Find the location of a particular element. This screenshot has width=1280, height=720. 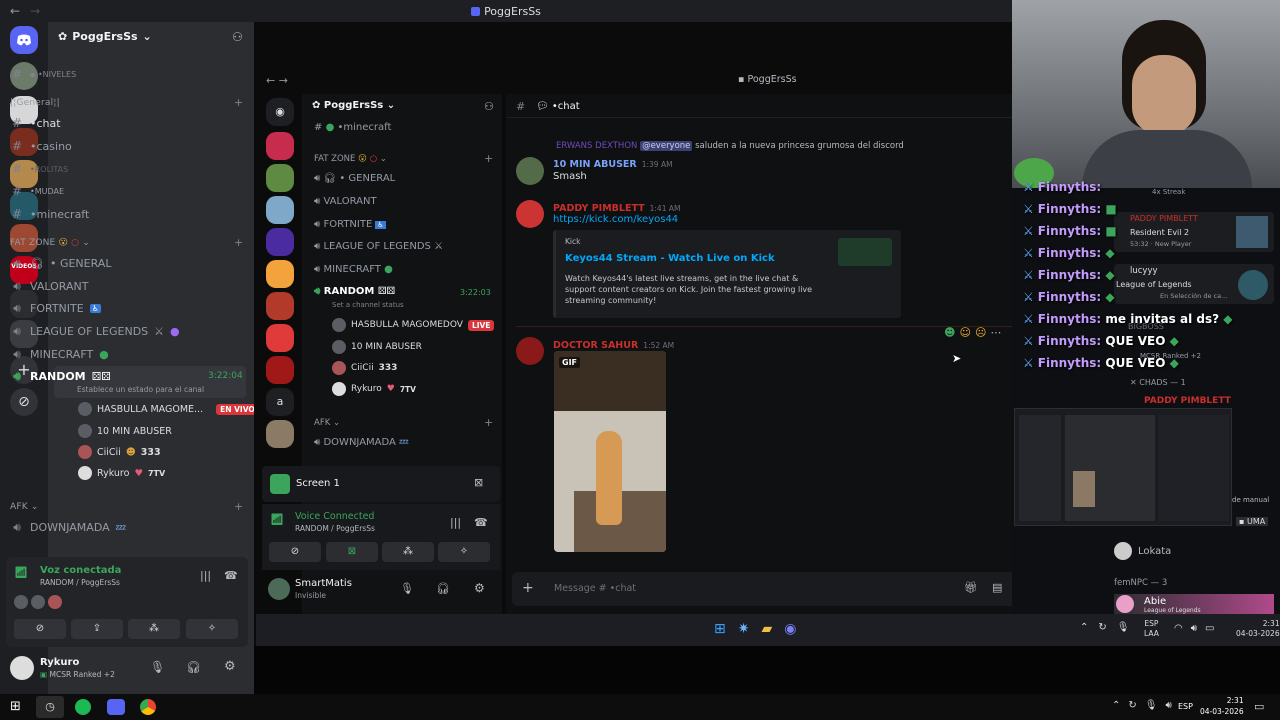

gif-icon: ▤ is located at coordinates (997, 587).